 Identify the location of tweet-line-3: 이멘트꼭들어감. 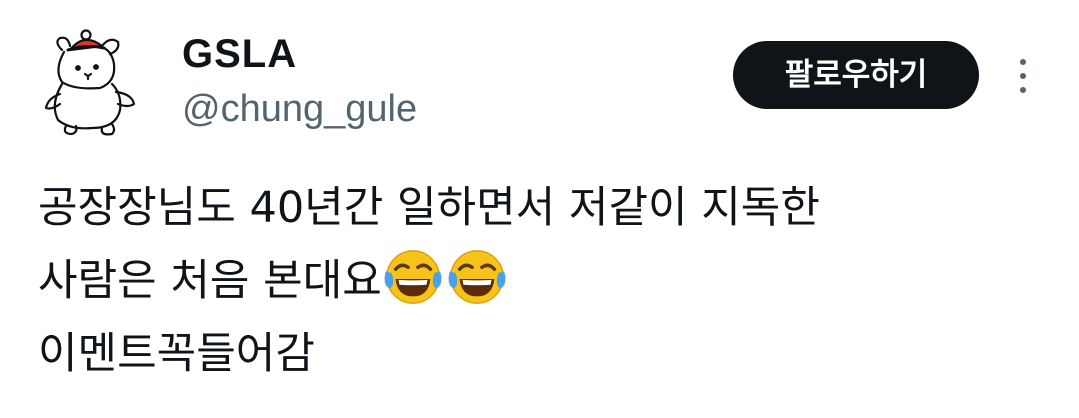
(176, 354).